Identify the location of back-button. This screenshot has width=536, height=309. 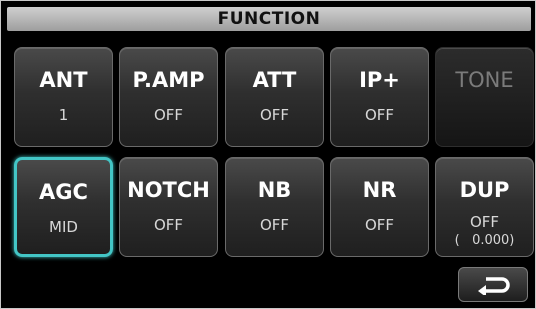
(493, 284).